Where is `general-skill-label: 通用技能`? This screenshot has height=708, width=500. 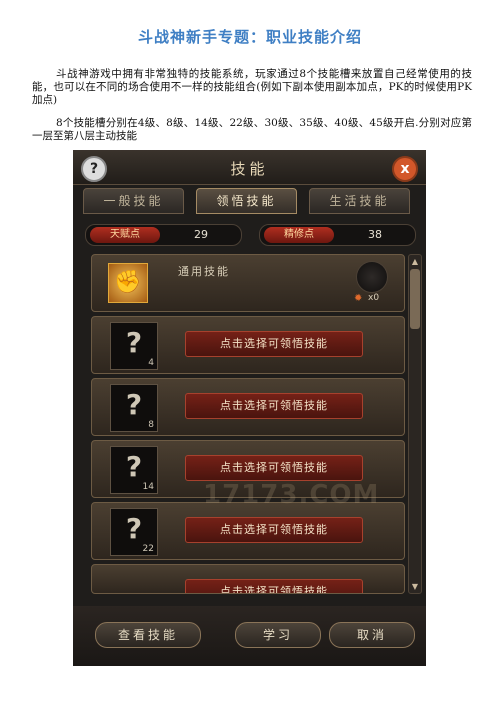 general-skill-label: 通用技能 is located at coordinates (204, 271).